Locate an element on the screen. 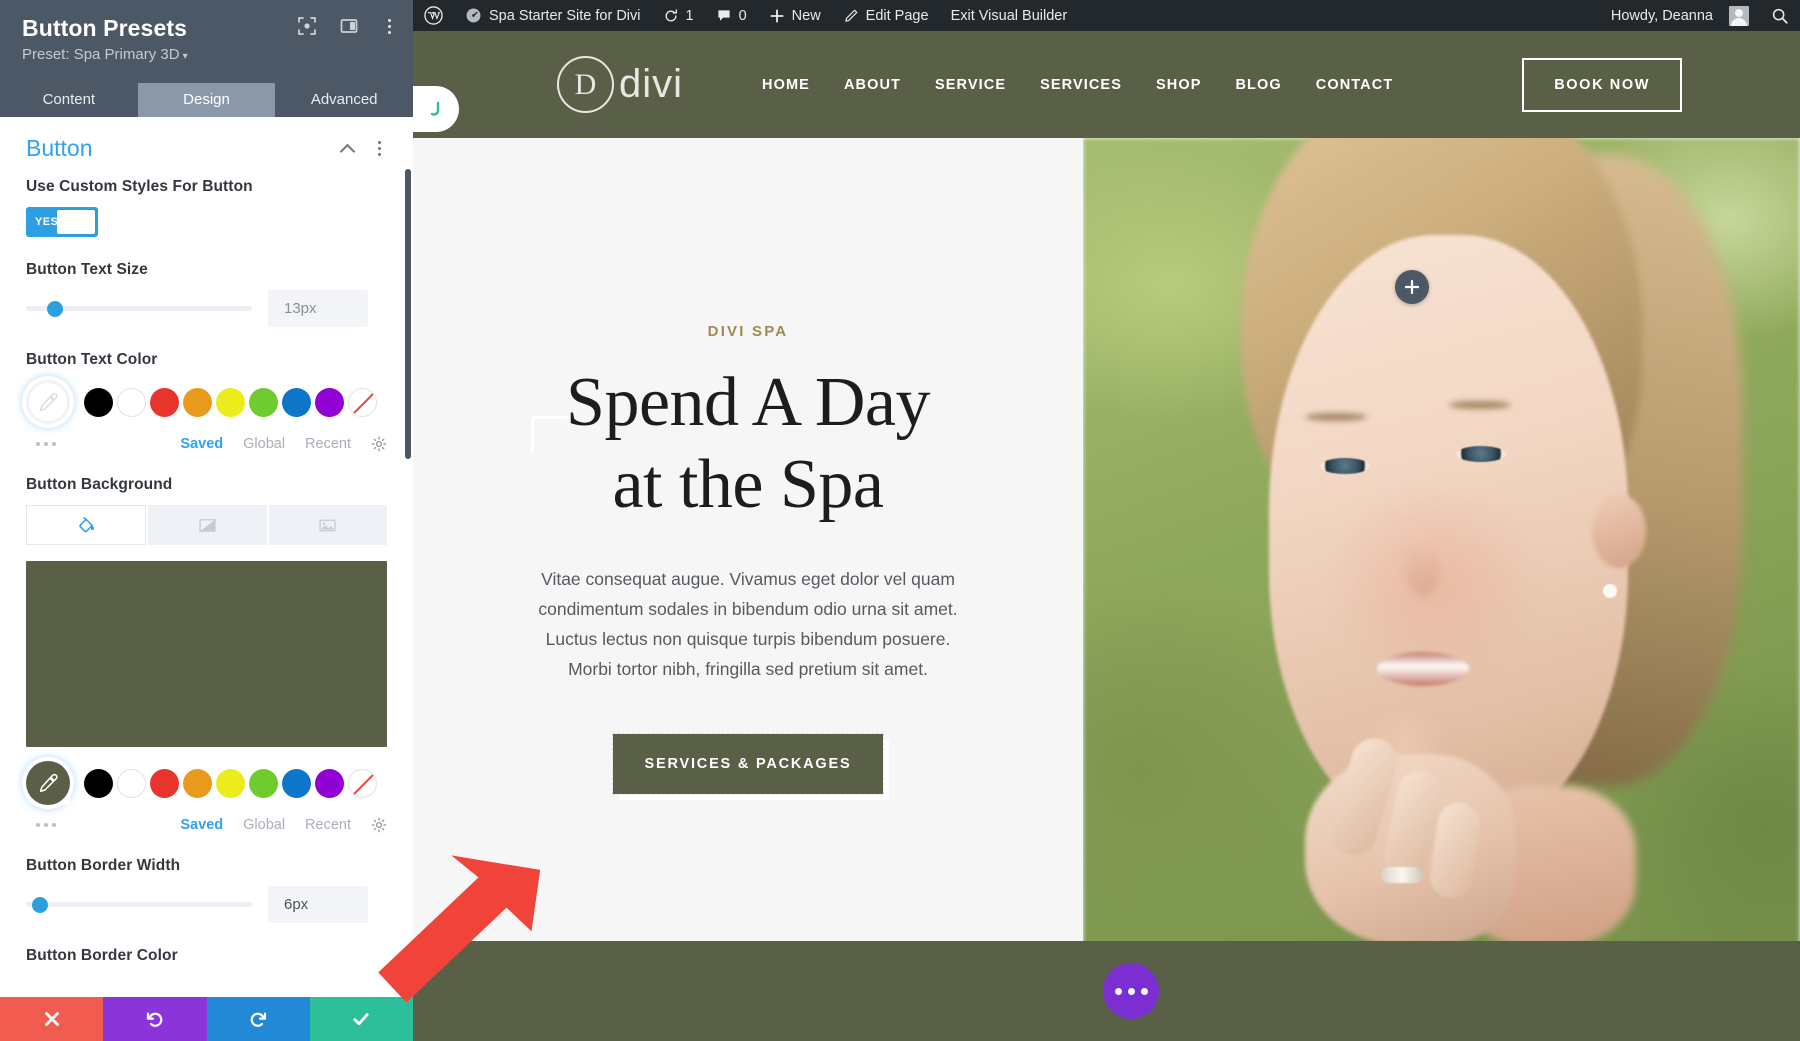 Image resolution: width=1800 pixels, height=1041 pixels. field-button-text-color: Button Text Color Saved Global Recent is located at coordinates (206, 400).